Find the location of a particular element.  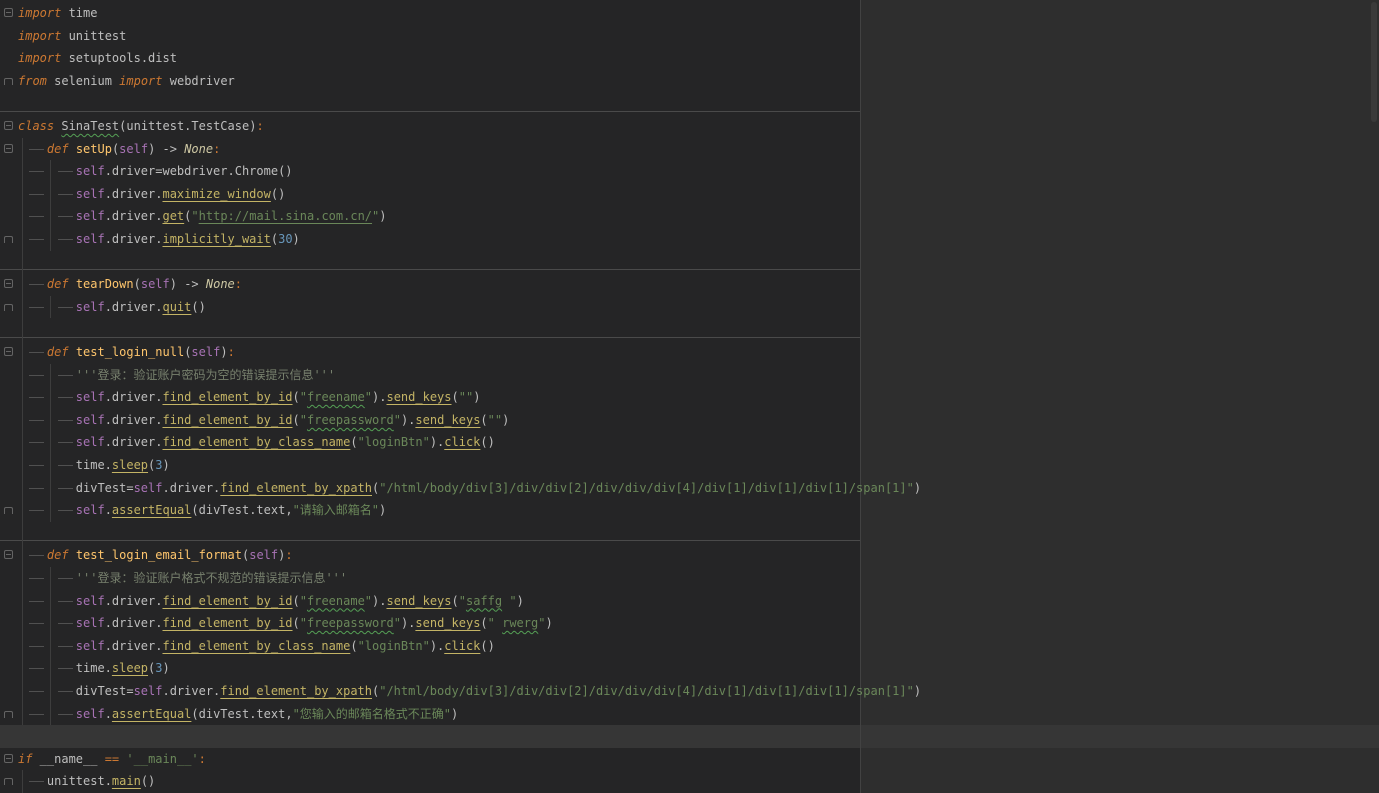

code-line: unittest.main() is located at coordinates (86, 781).